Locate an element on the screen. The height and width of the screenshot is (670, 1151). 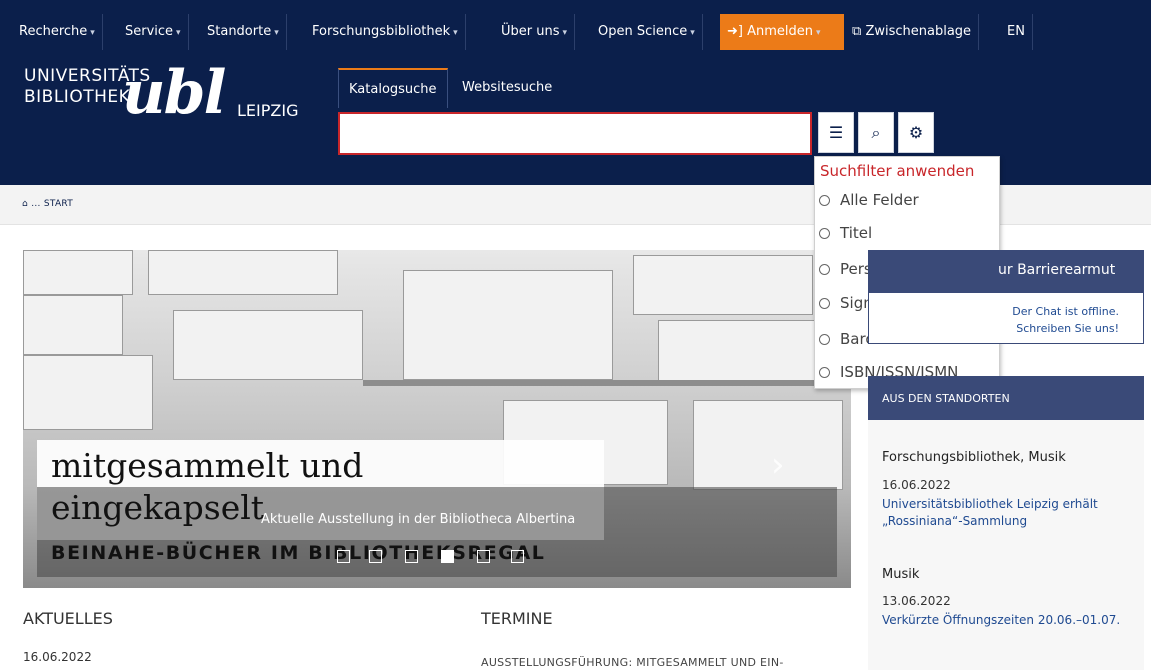
hero-subtitle: BEINAHE-BÜCHER IM BIBLIOTHEKSREGAL is located at coordinates (298, 553).